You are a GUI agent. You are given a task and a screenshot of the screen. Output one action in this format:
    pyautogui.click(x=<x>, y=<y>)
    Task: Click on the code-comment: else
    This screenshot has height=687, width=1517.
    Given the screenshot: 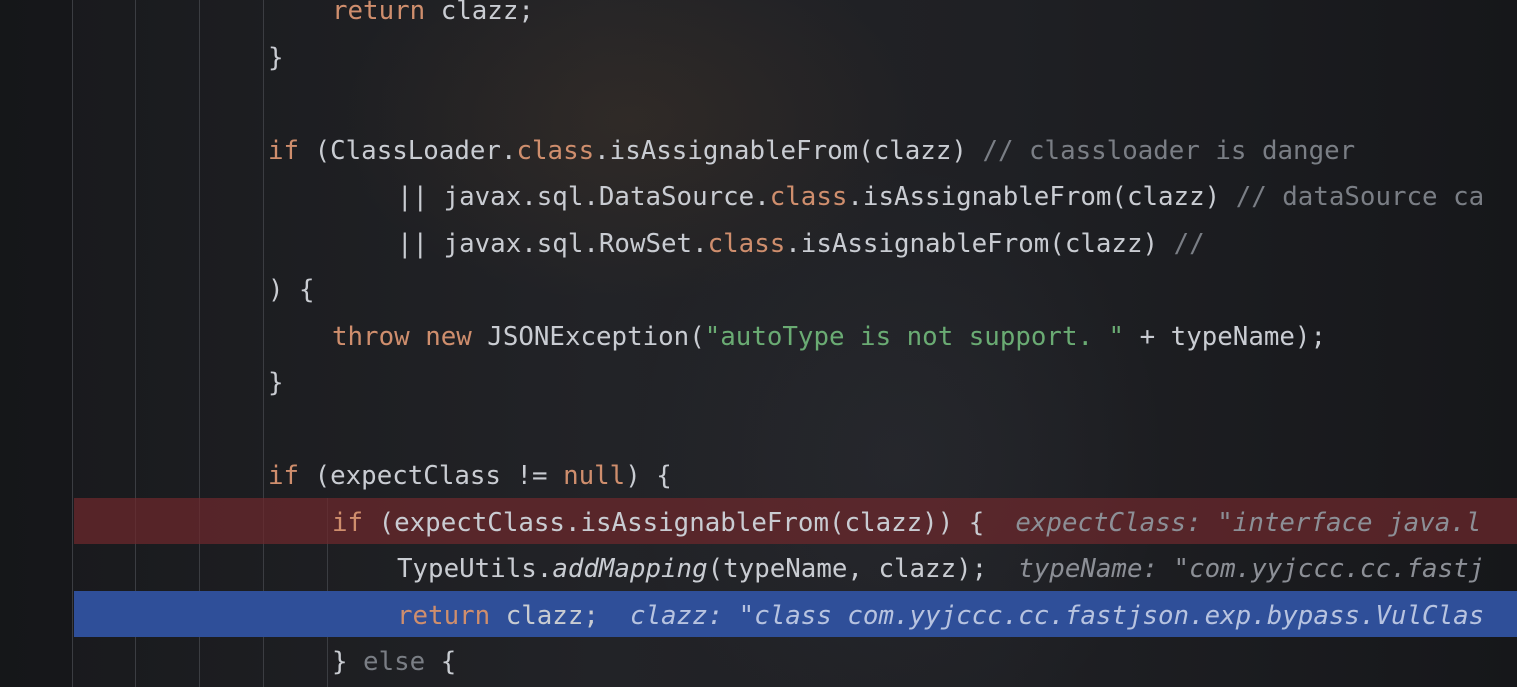 What is the action you would take?
    pyautogui.click(x=394, y=662)
    